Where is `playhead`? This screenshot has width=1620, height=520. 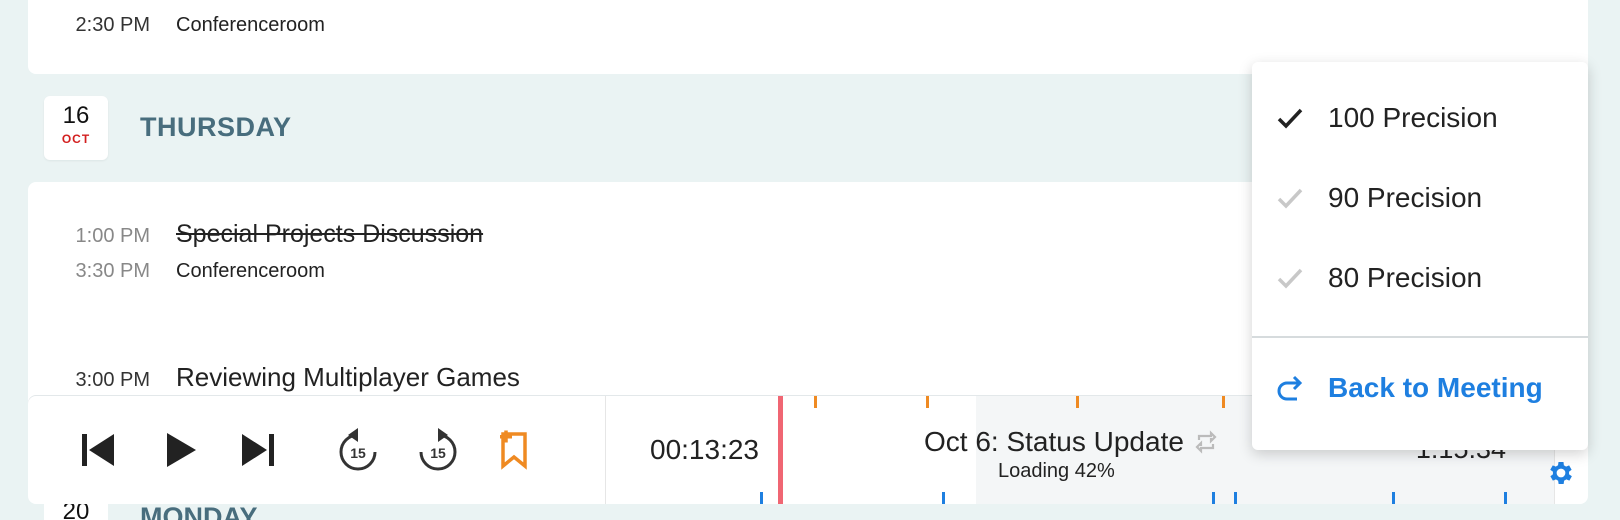
playhead is located at coordinates (780, 450).